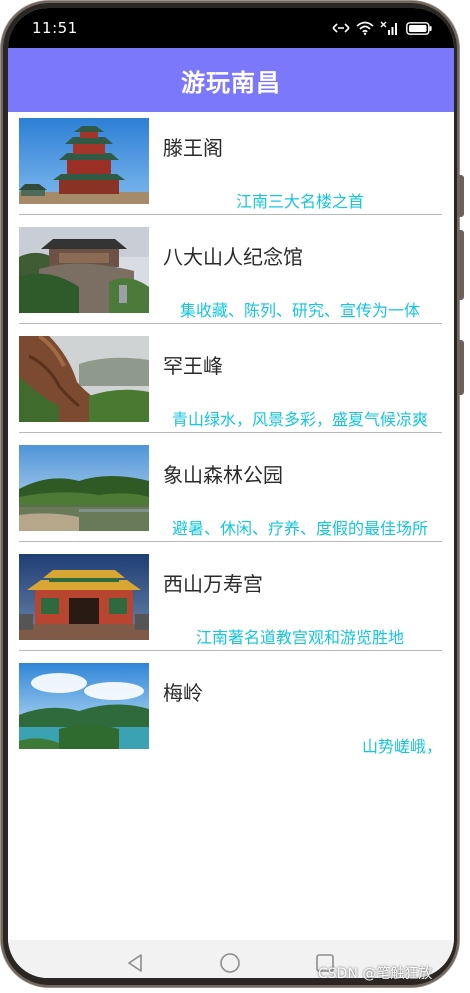 The width and height of the screenshot is (470, 993). What do you see at coordinates (231, 166) in the screenshot?
I see `list-item: 滕王阁 江南三大名楼之首` at bounding box center [231, 166].